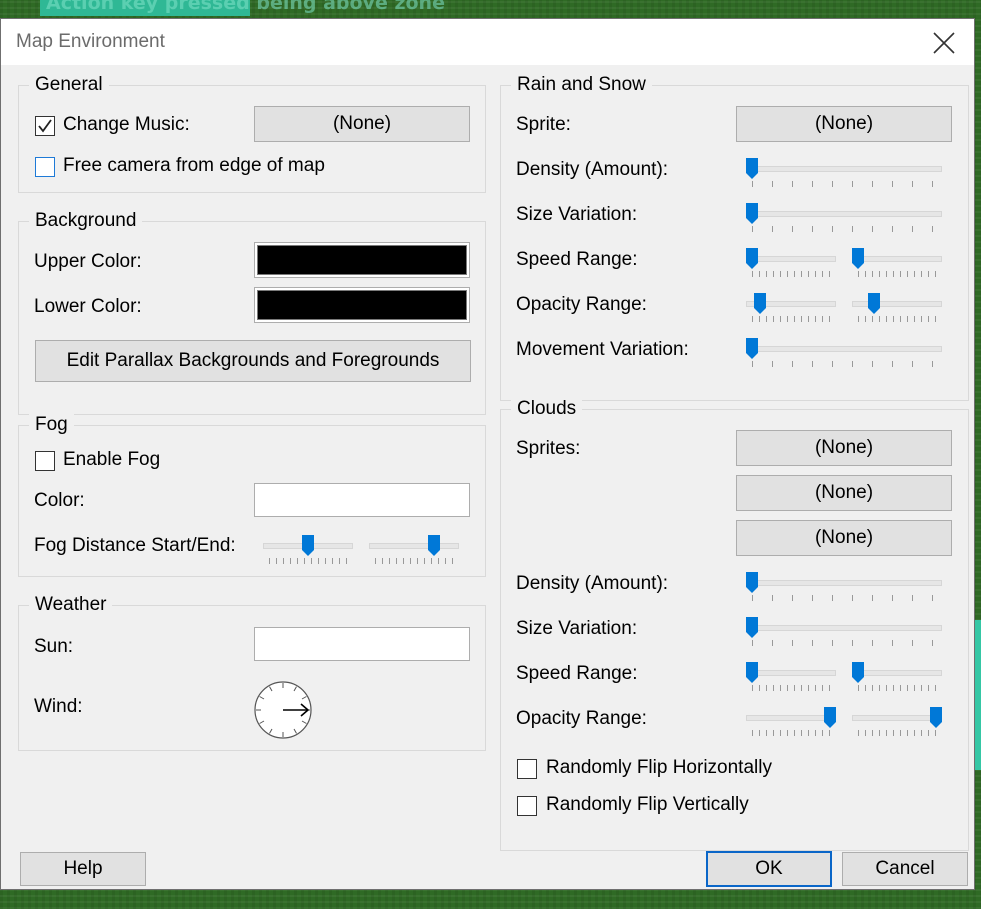 The width and height of the screenshot is (981, 909). Describe the element at coordinates (791, 264) in the screenshot. I see `rain-speed-min-slider` at that location.